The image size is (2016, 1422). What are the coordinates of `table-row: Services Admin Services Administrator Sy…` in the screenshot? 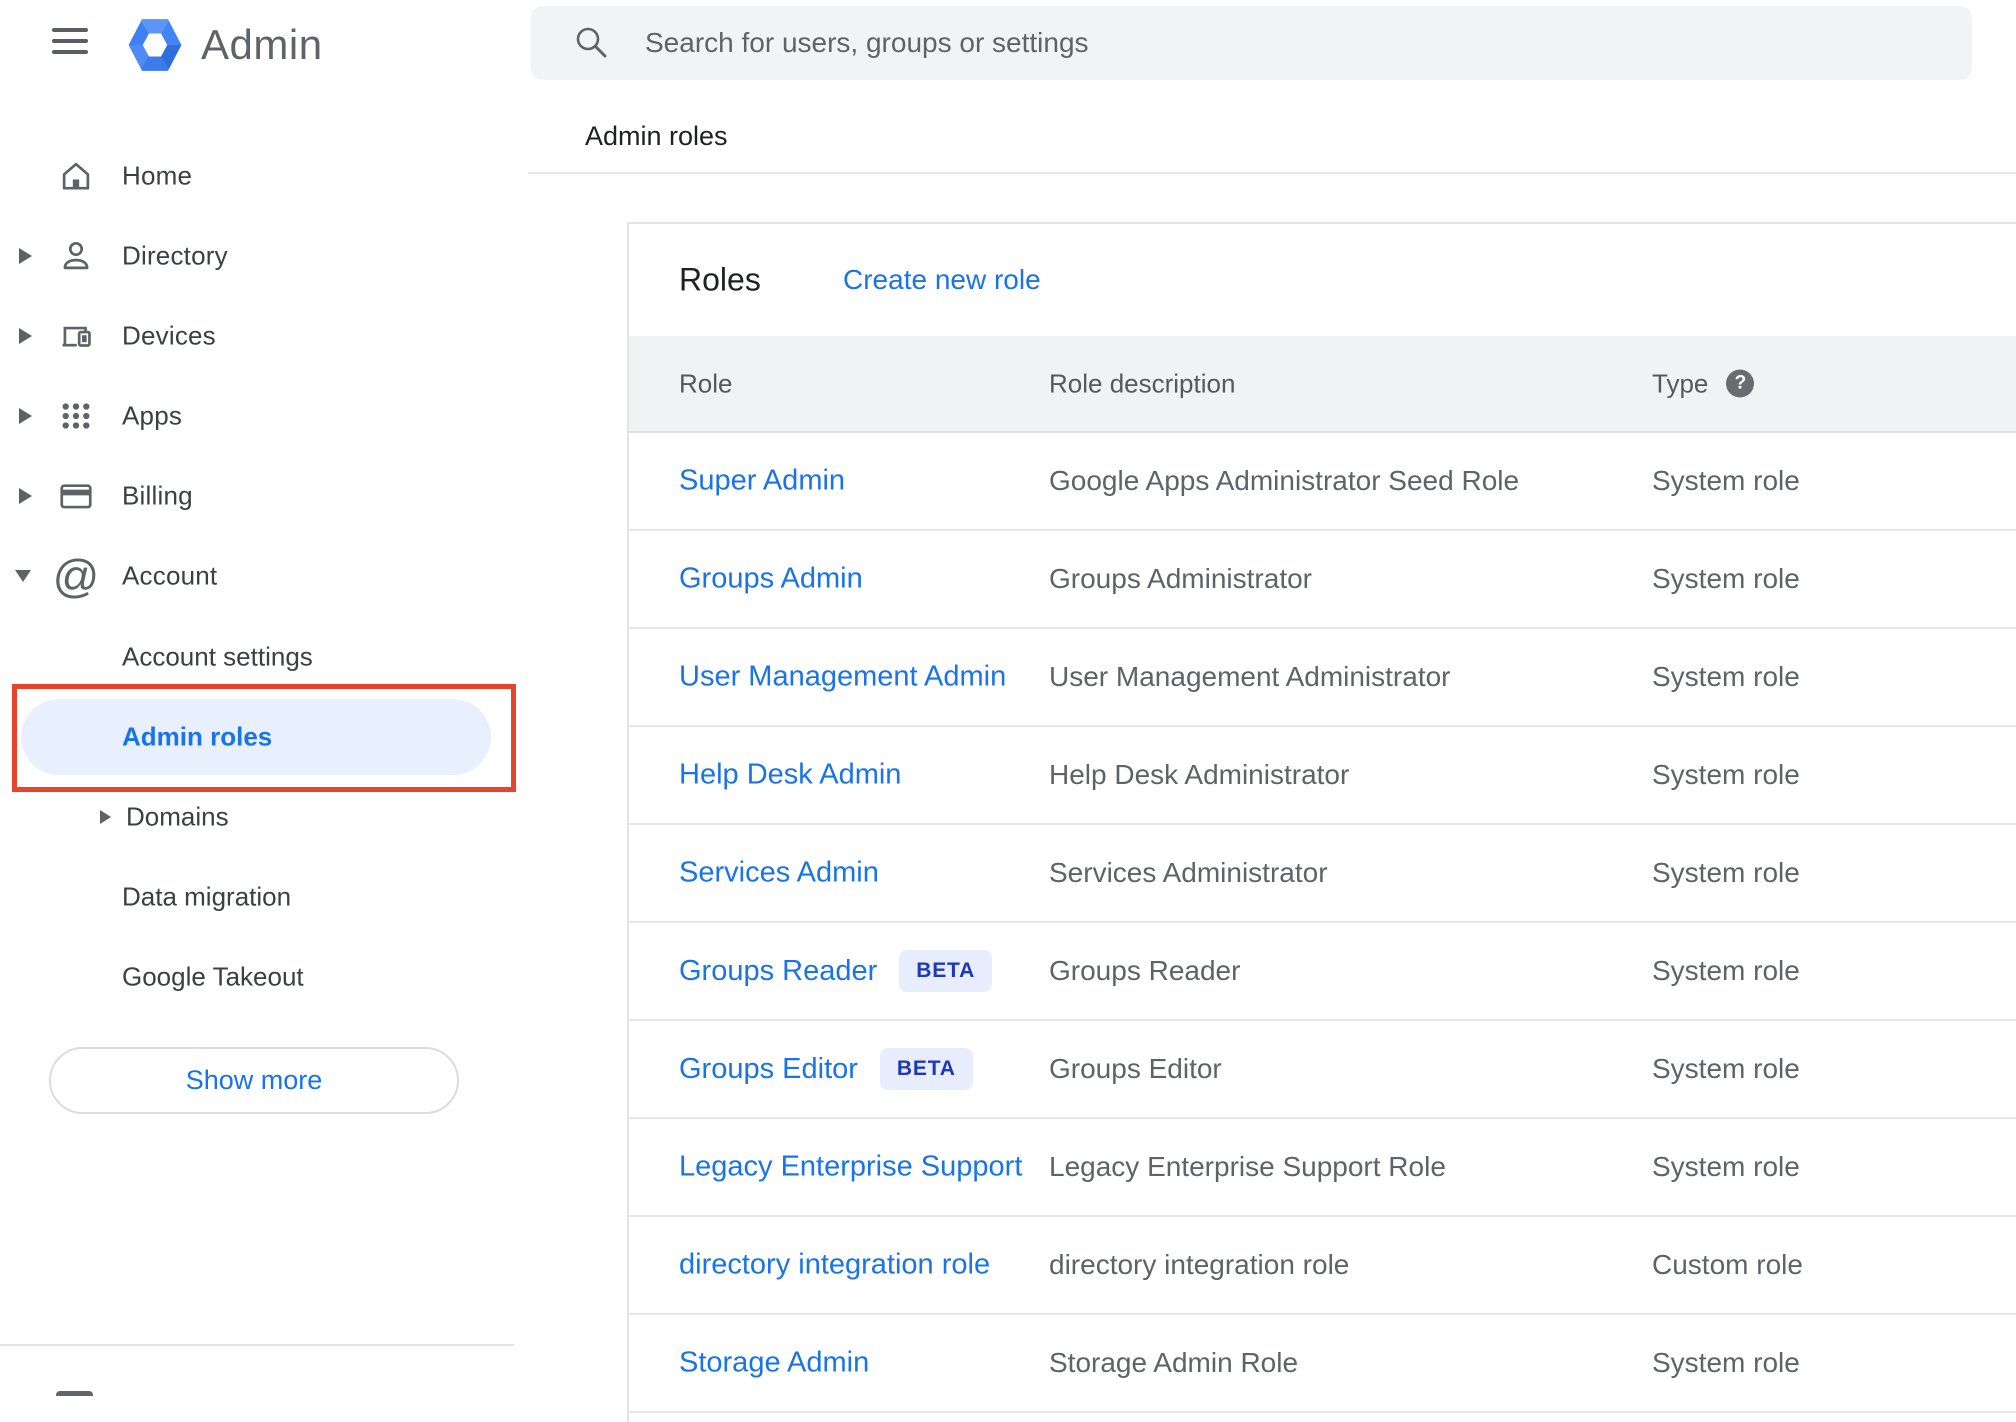 It's located at (1322, 874).